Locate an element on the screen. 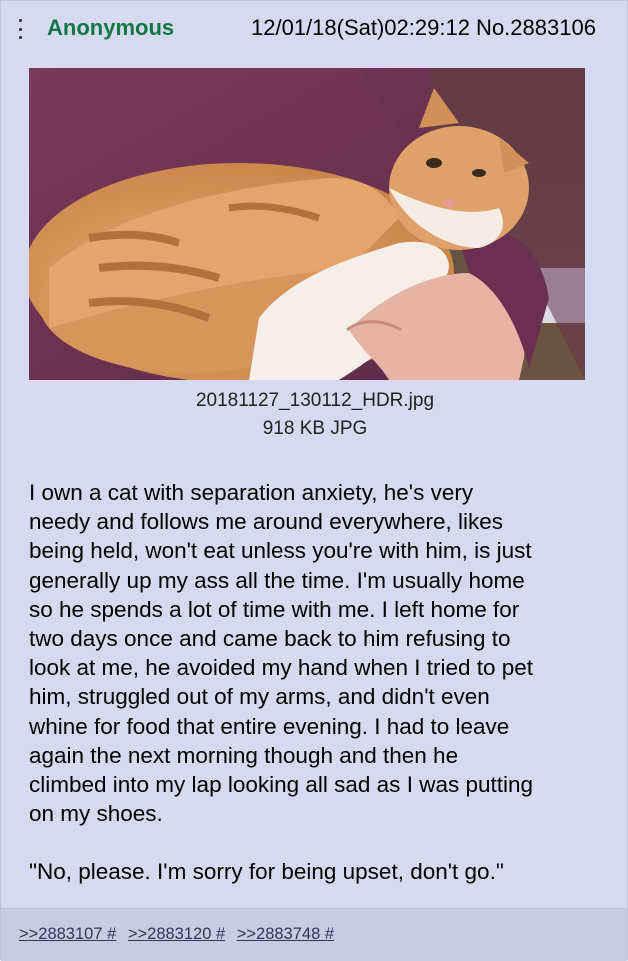  file-name-link: 20181127_130112_HDR.jpg is located at coordinates (314, 401).